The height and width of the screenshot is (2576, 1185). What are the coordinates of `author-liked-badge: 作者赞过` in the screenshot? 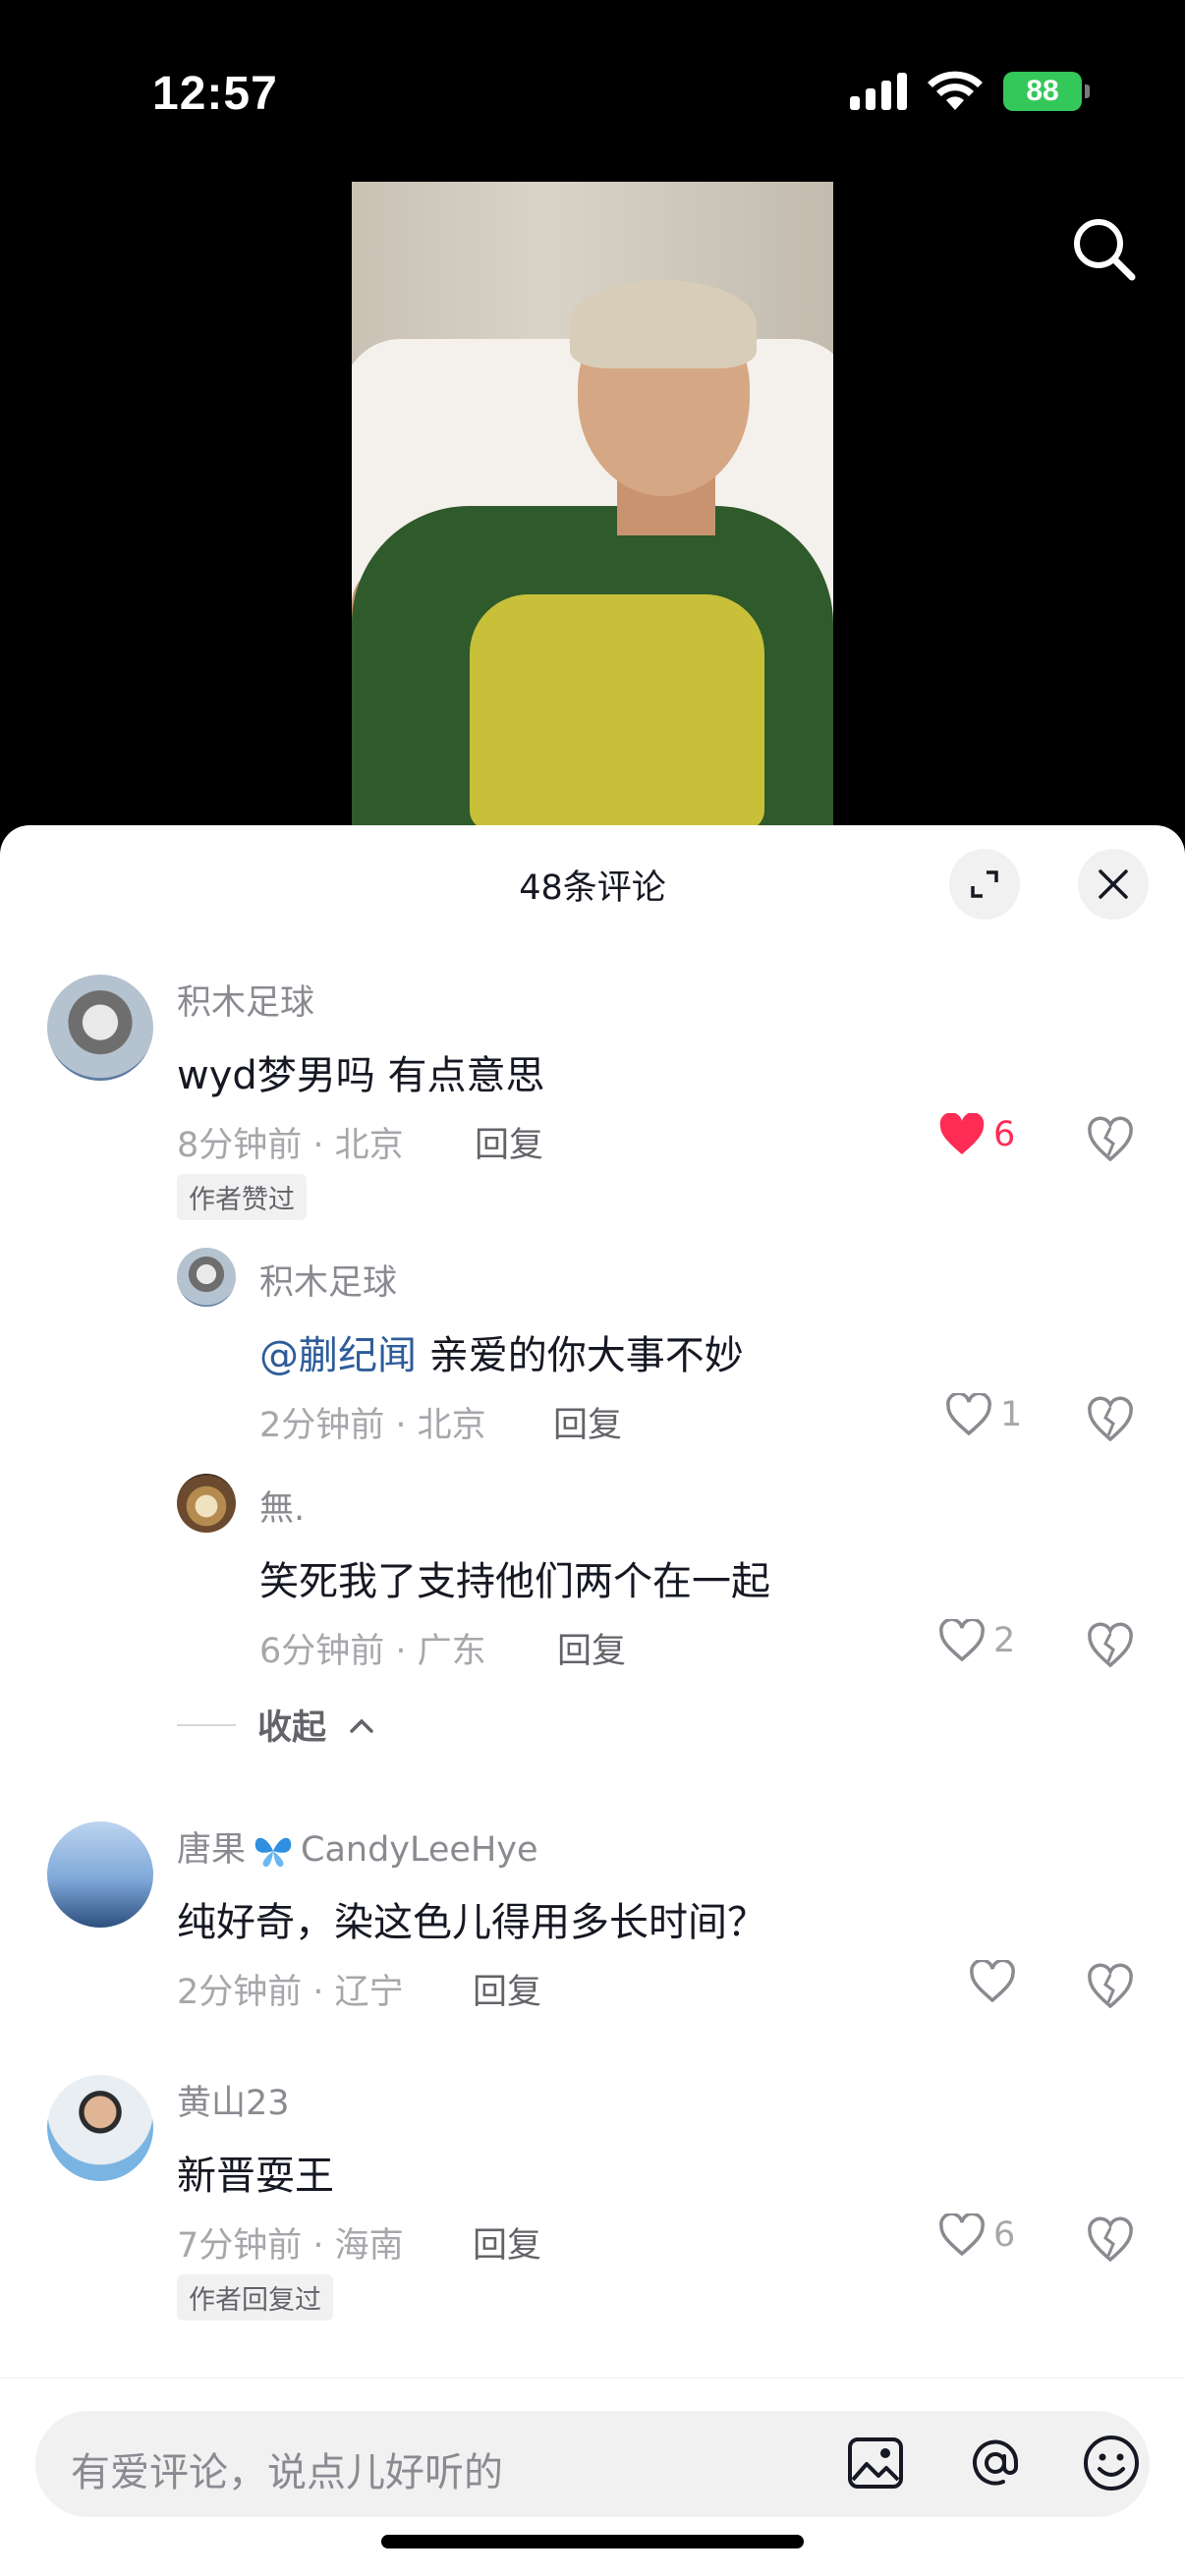 It's located at (242, 1197).